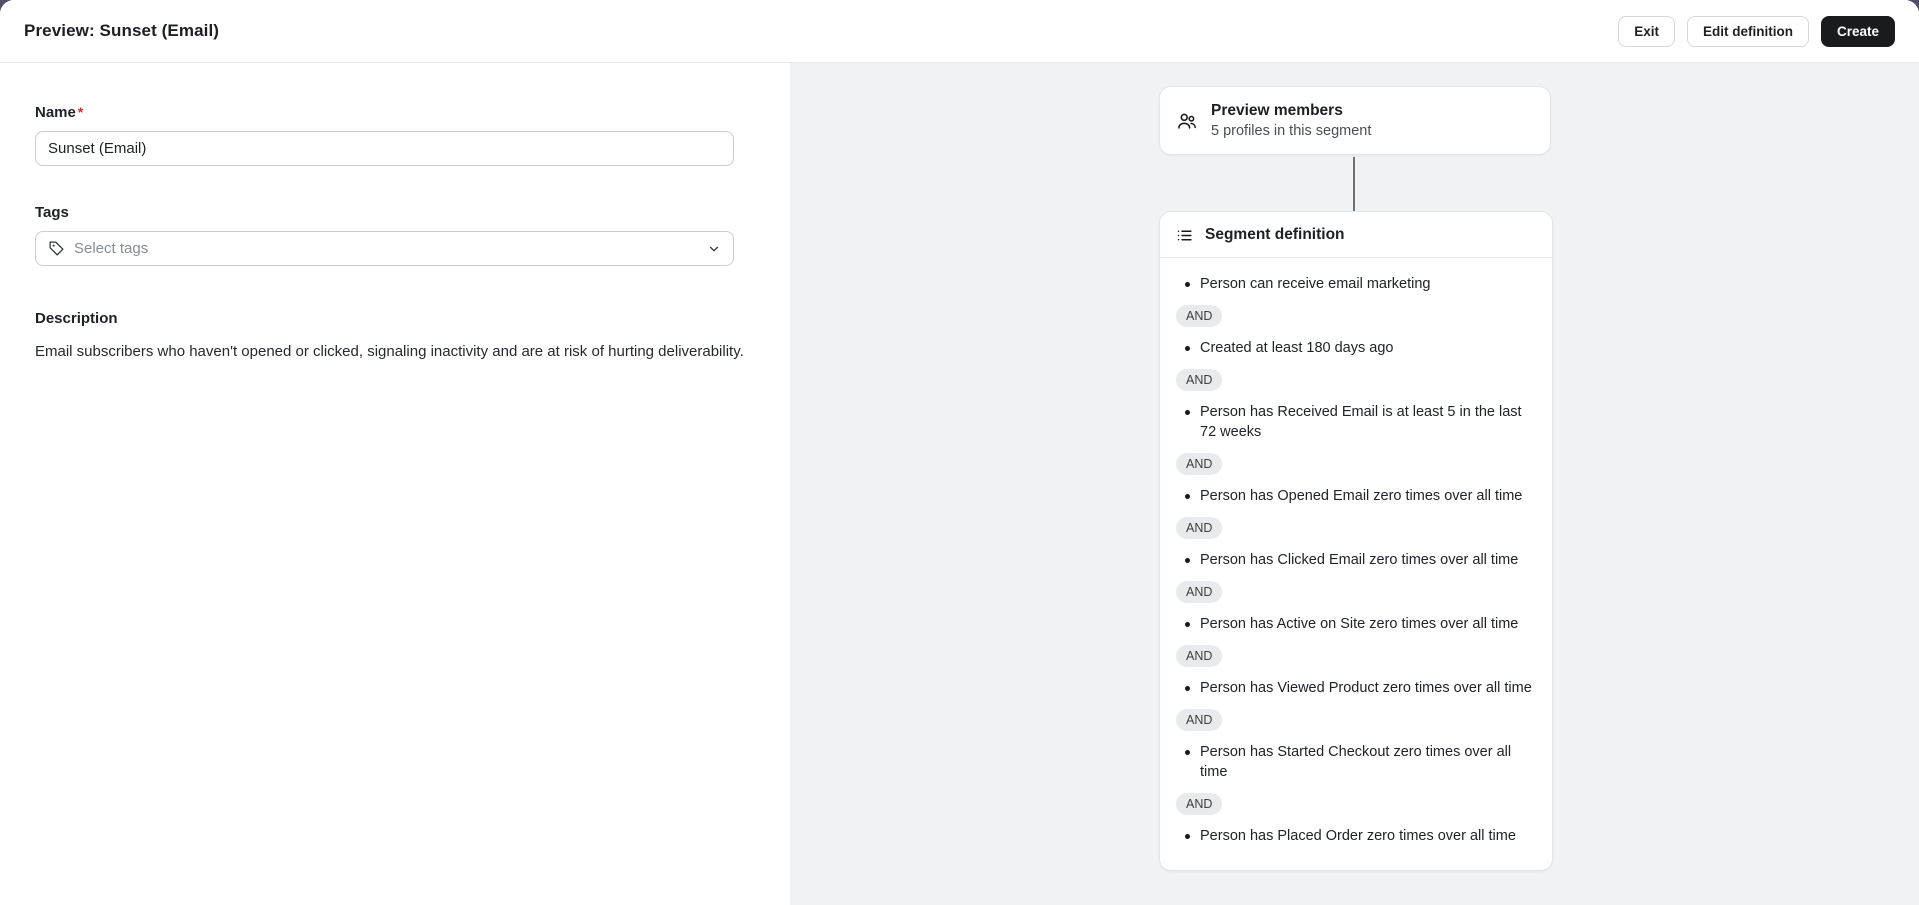  What do you see at coordinates (384, 148) in the screenshot?
I see `name-input` at bounding box center [384, 148].